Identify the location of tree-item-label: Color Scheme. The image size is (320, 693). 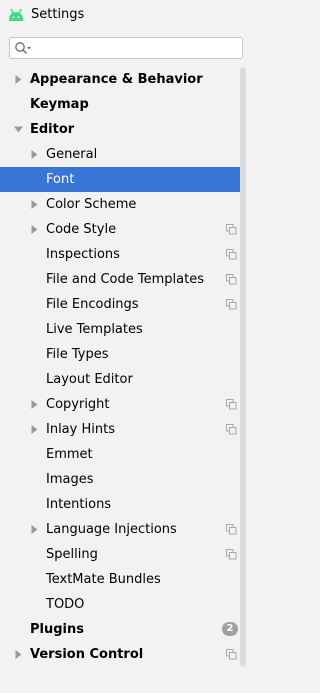
(91, 204).